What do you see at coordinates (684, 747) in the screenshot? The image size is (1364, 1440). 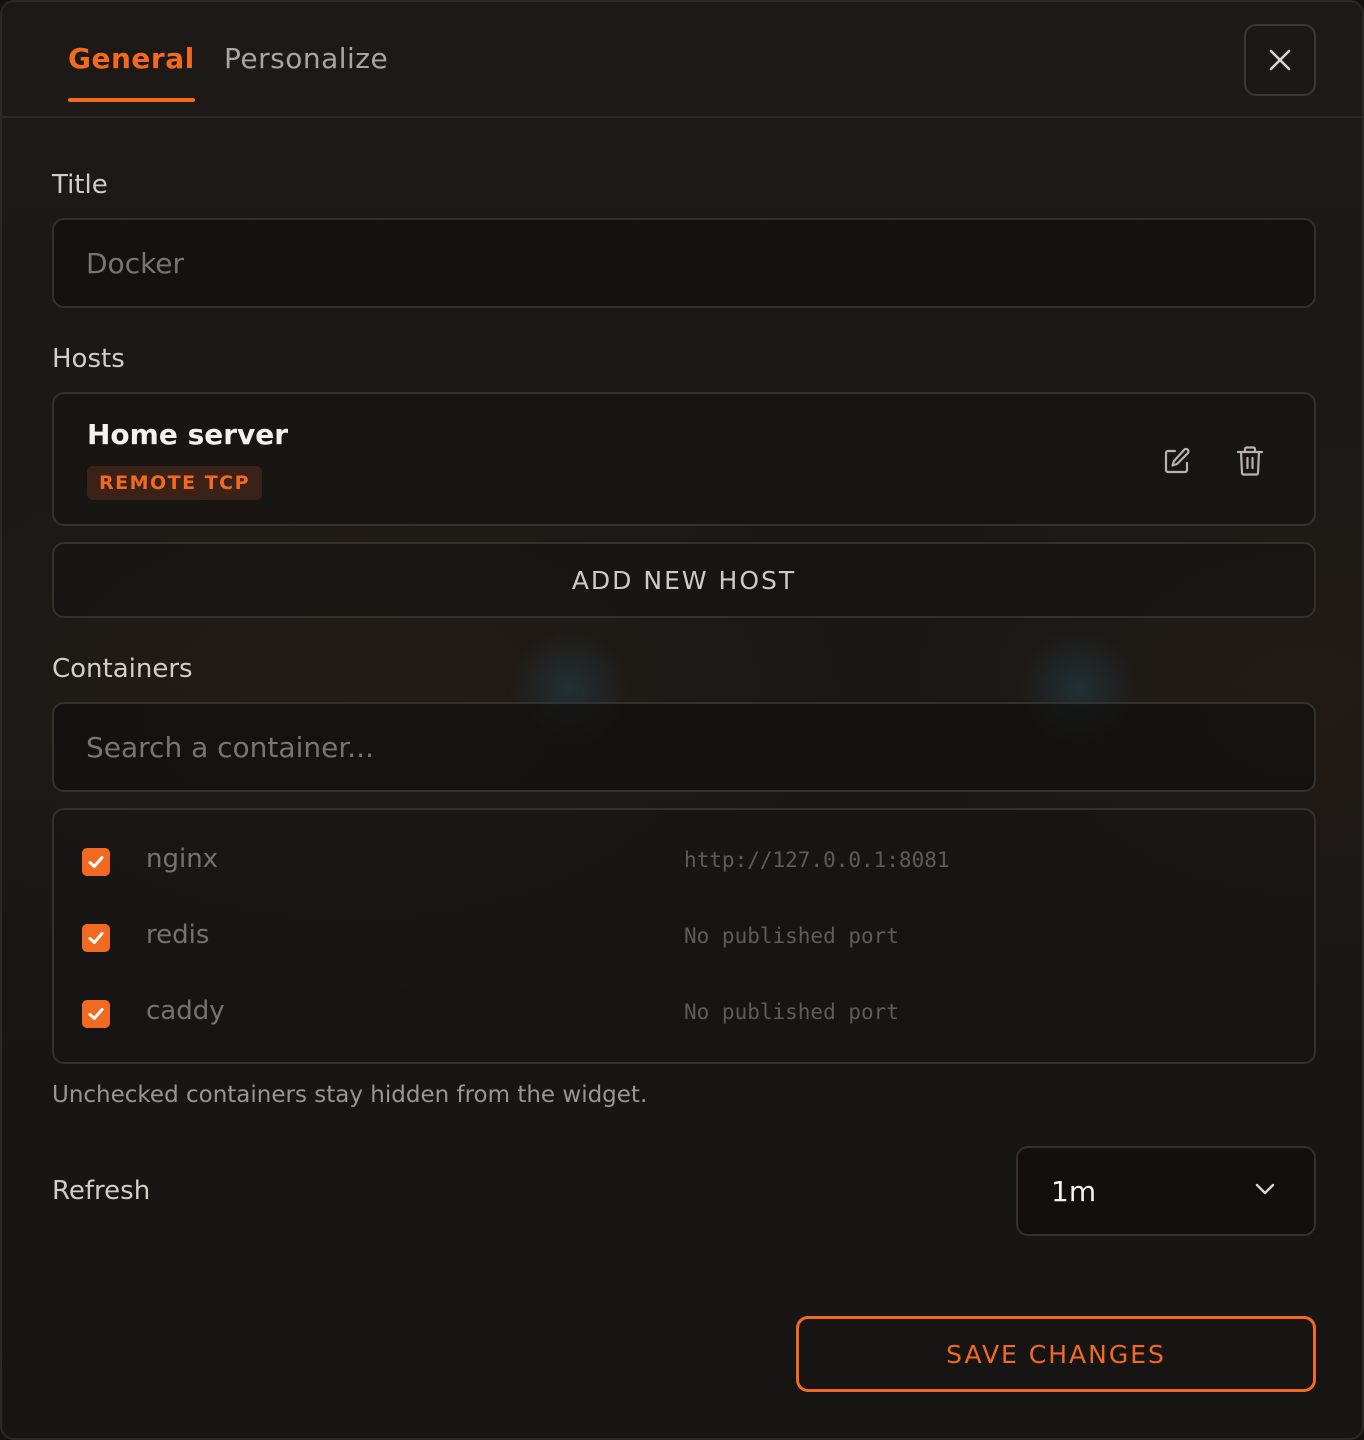 I see `container-search-input` at bounding box center [684, 747].